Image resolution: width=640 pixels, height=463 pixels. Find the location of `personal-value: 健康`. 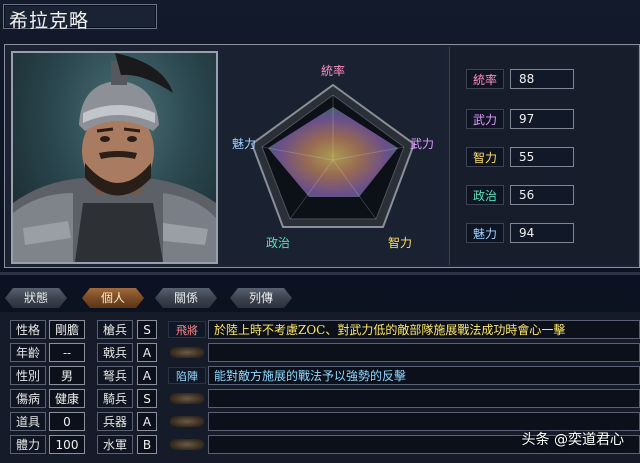

personal-value: 健康 is located at coordinates (67, 398).